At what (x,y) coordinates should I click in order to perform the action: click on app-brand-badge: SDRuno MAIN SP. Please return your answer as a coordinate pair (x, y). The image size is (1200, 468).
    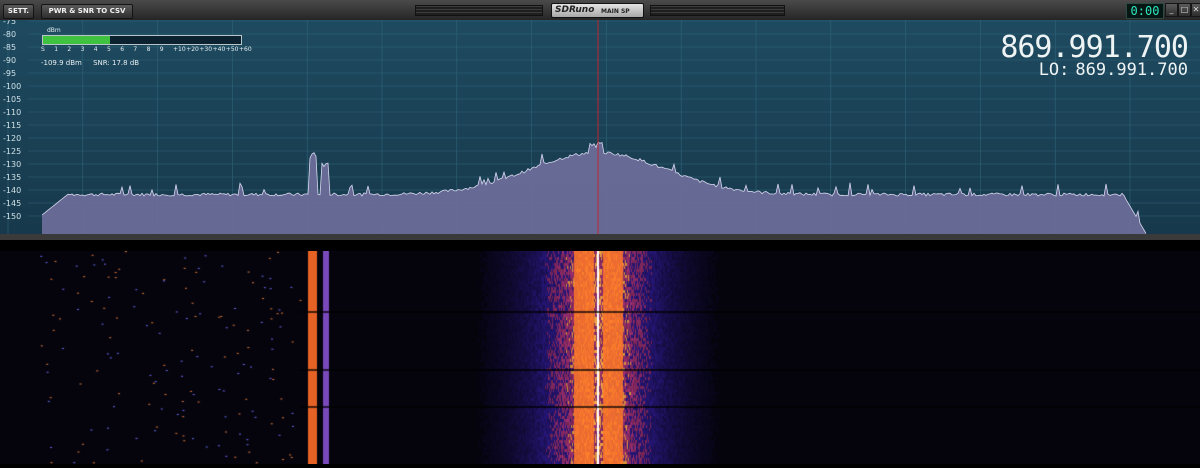
    Looking at the image, I should click on (597, 10).